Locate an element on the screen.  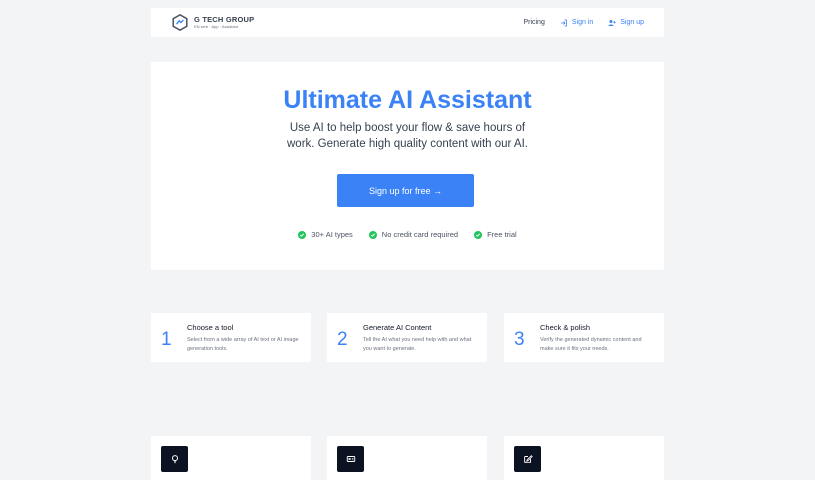
step-title: Check & polish is located at coordinates (565, 327).